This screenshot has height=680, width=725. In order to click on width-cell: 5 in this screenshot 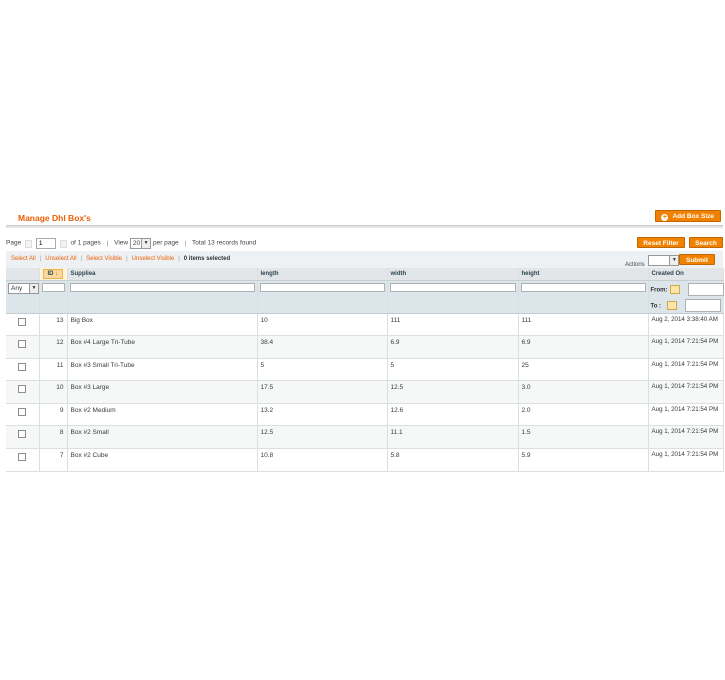, I will do `click(453, 370)`.